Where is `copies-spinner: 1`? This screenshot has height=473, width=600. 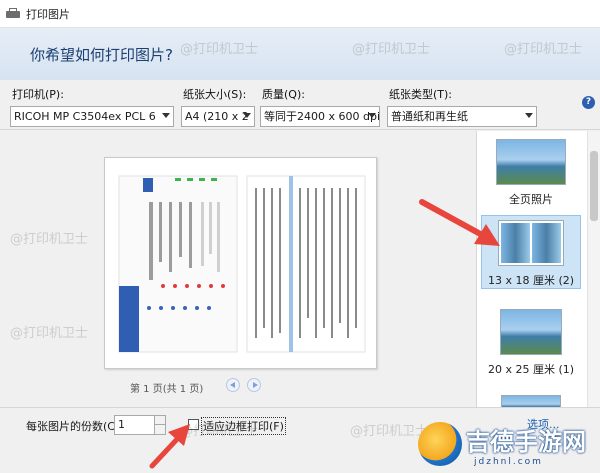
copies-spinner: 1 is located at coordinates (140, 425).